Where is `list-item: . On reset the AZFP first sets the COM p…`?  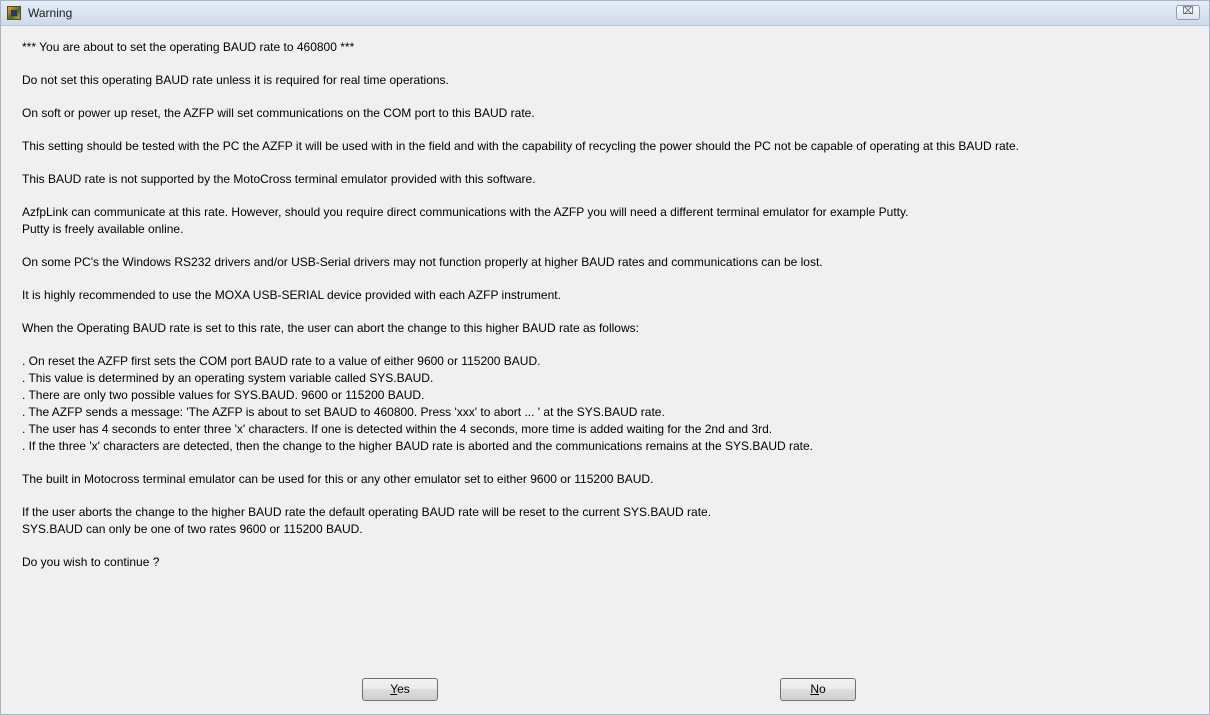 list-item: . On reset the AZFP first sets the COM p… is located at coordinates (281, 361).